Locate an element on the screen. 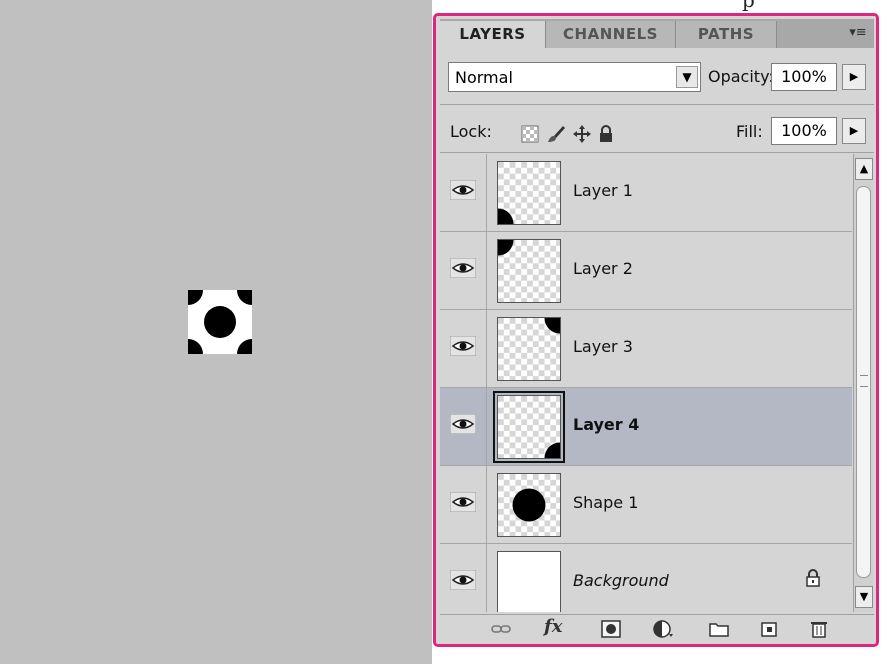 The height and width of the screenshot is (664, 895). lock-all-icon is located at coordinates (606, 134).